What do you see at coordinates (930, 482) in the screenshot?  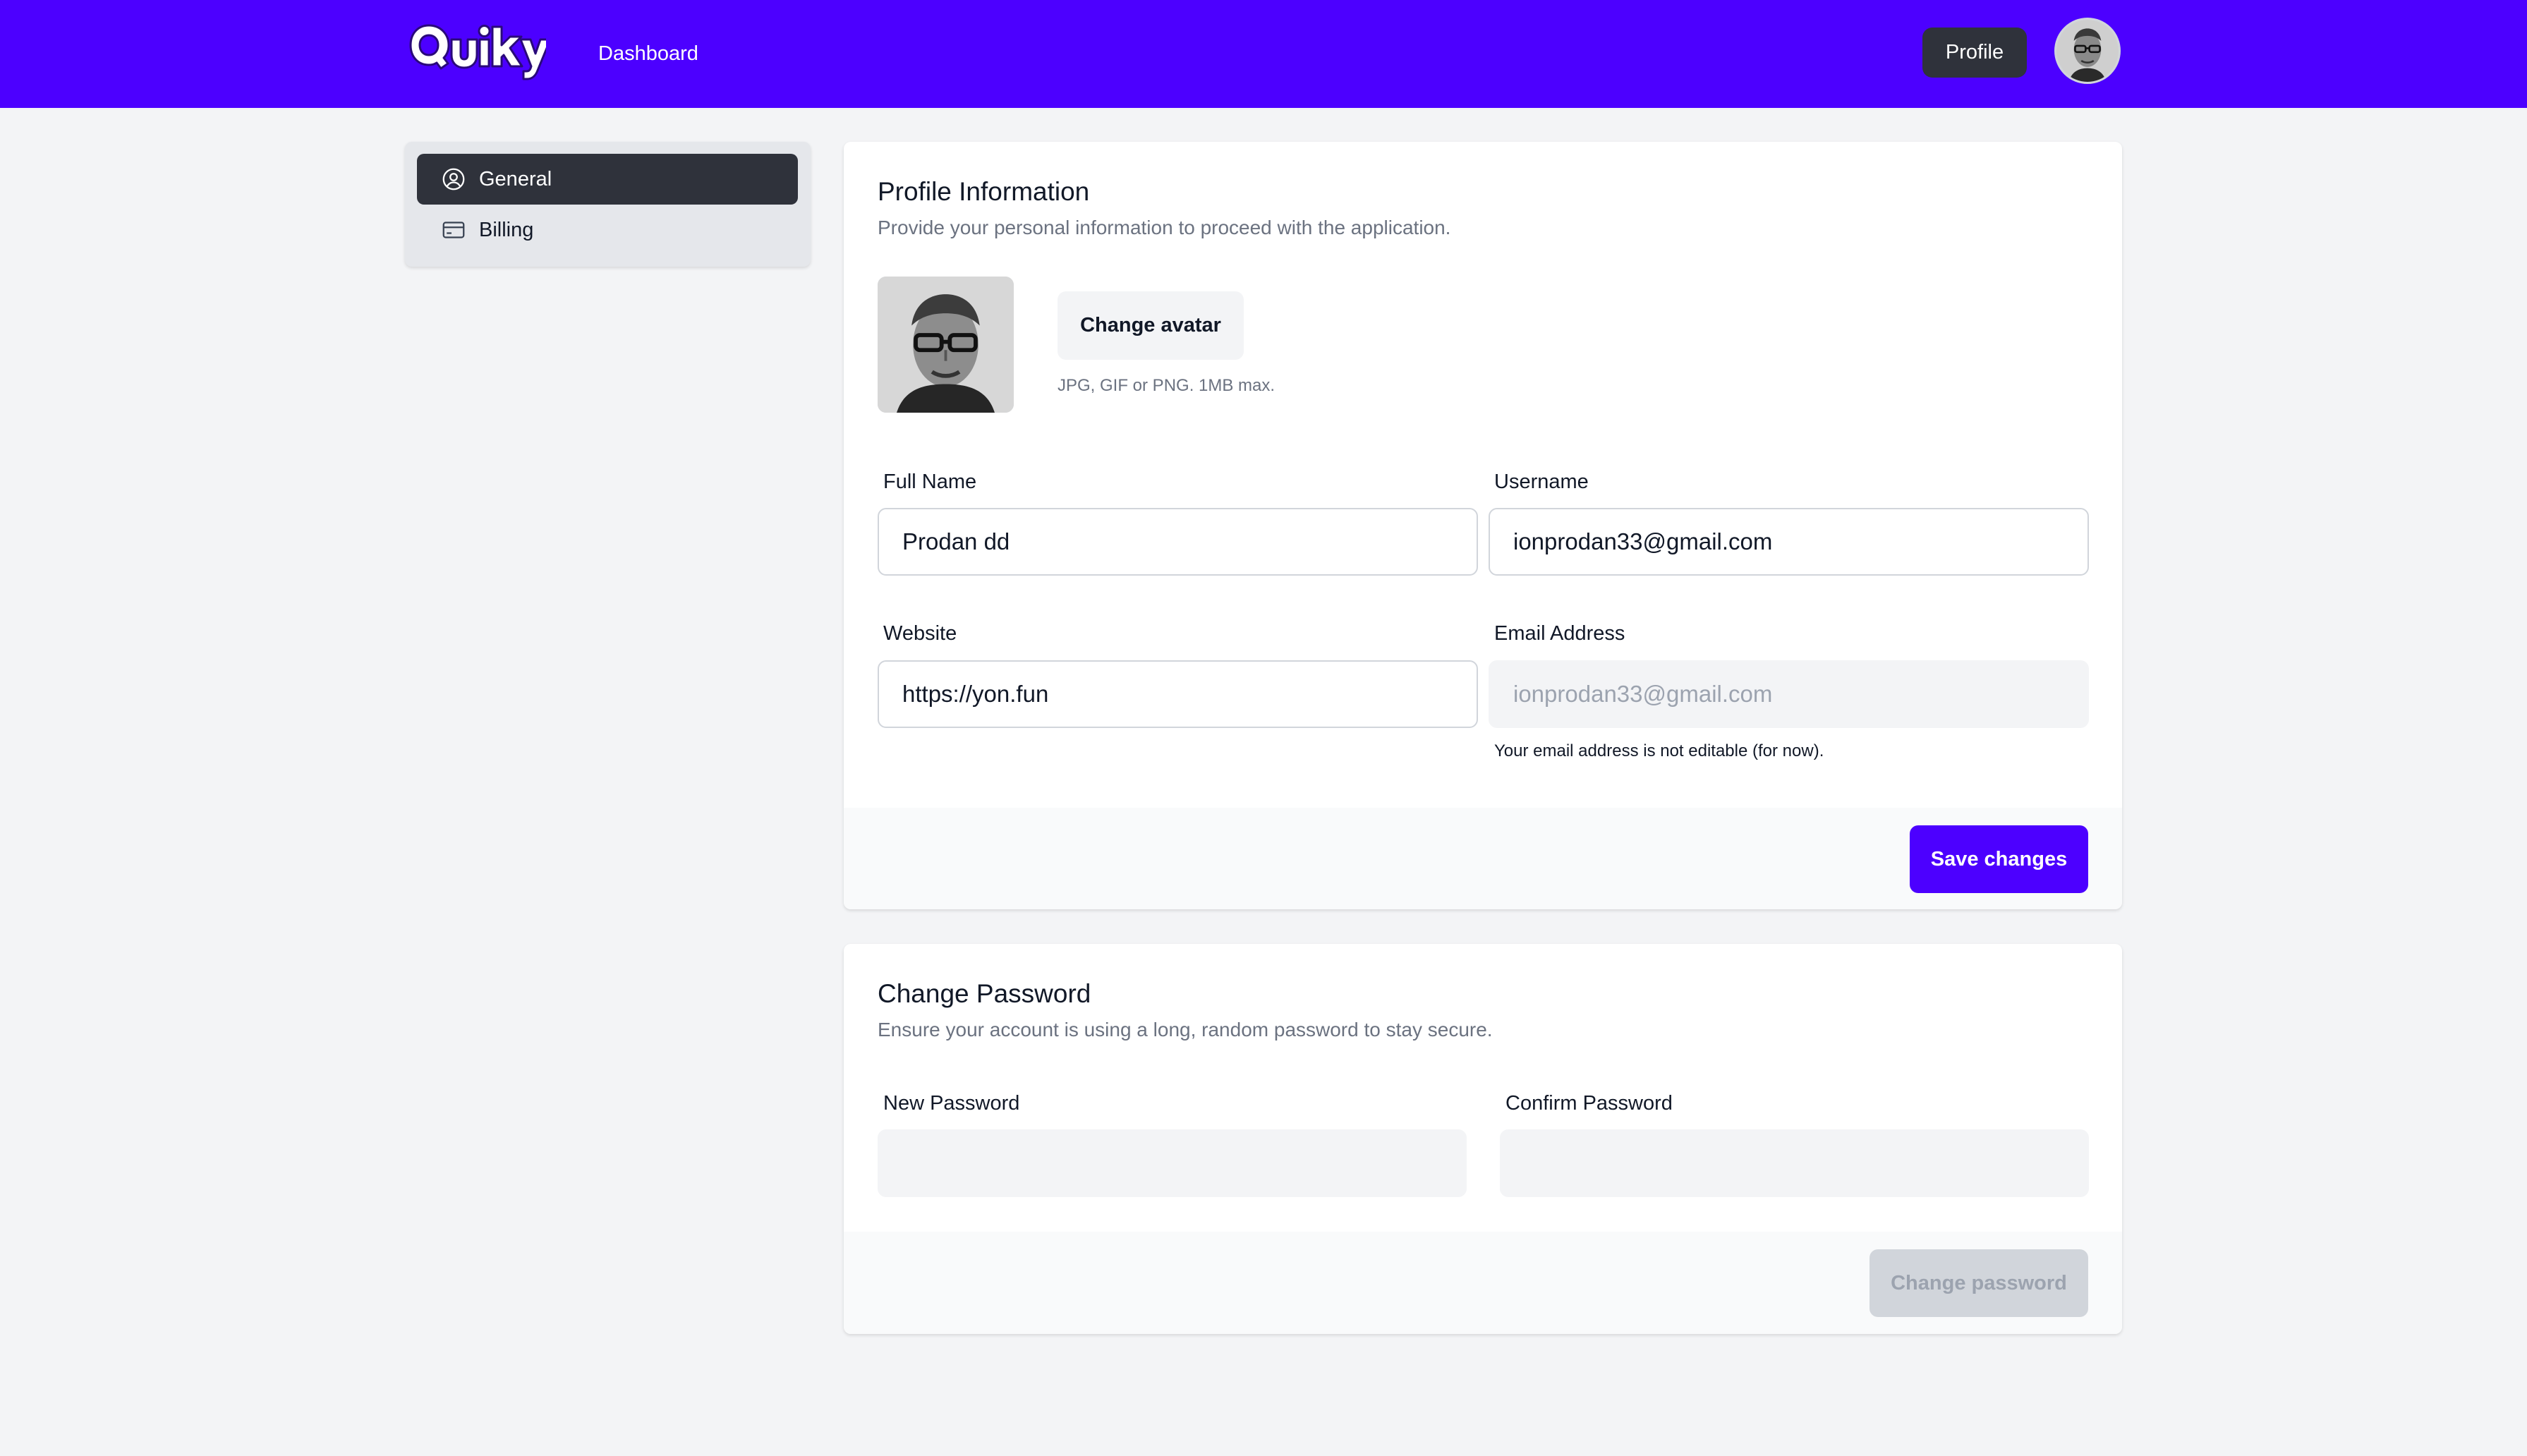 I see `full-name-label: Full Name` at bounding box center [930, 482].